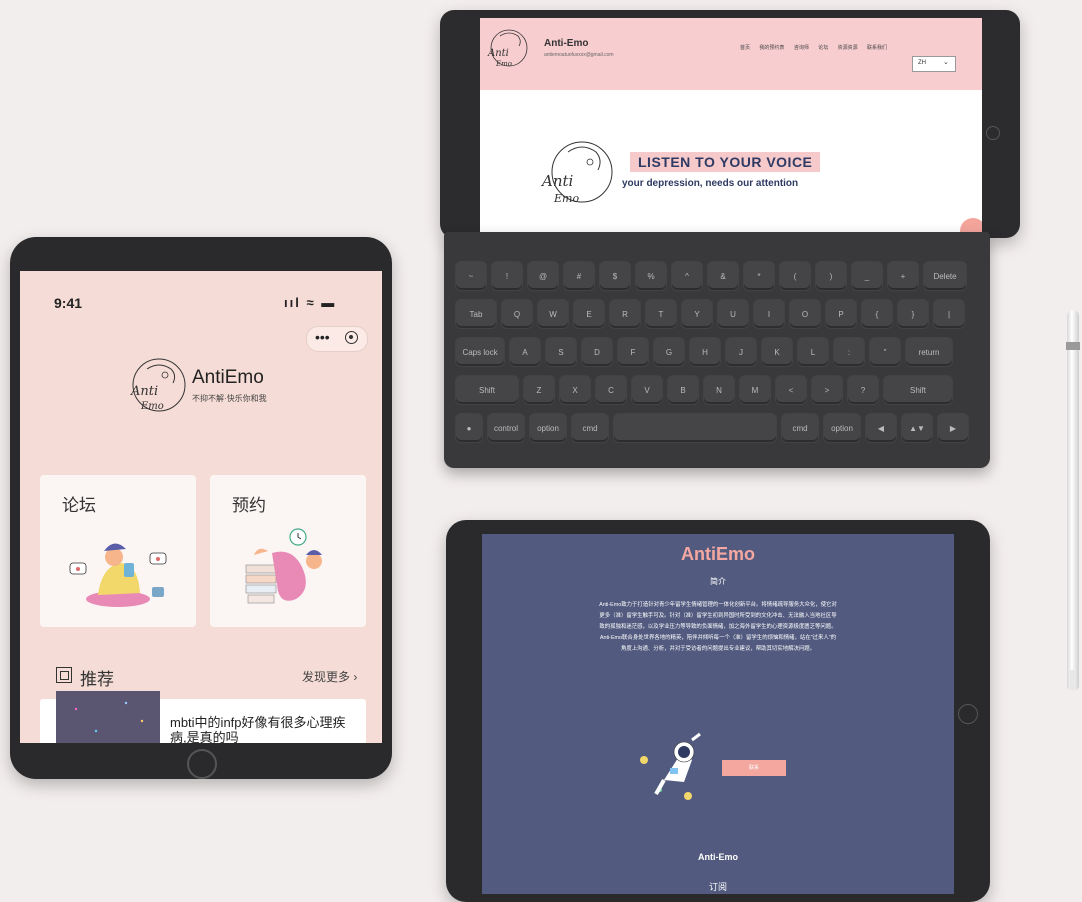 Image resolution: width=1082 pixels, height=902 pixels. I want to click on logo-text-emo: Emo, so click(152, 406).